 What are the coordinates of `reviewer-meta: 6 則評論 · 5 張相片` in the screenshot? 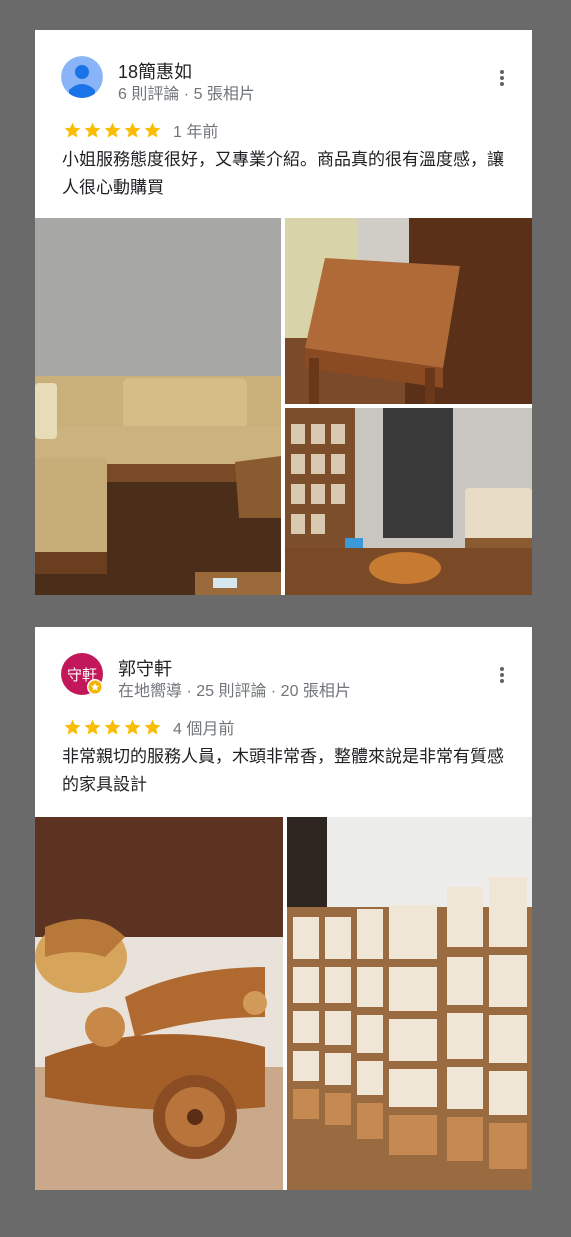 It's located at (186, 94).